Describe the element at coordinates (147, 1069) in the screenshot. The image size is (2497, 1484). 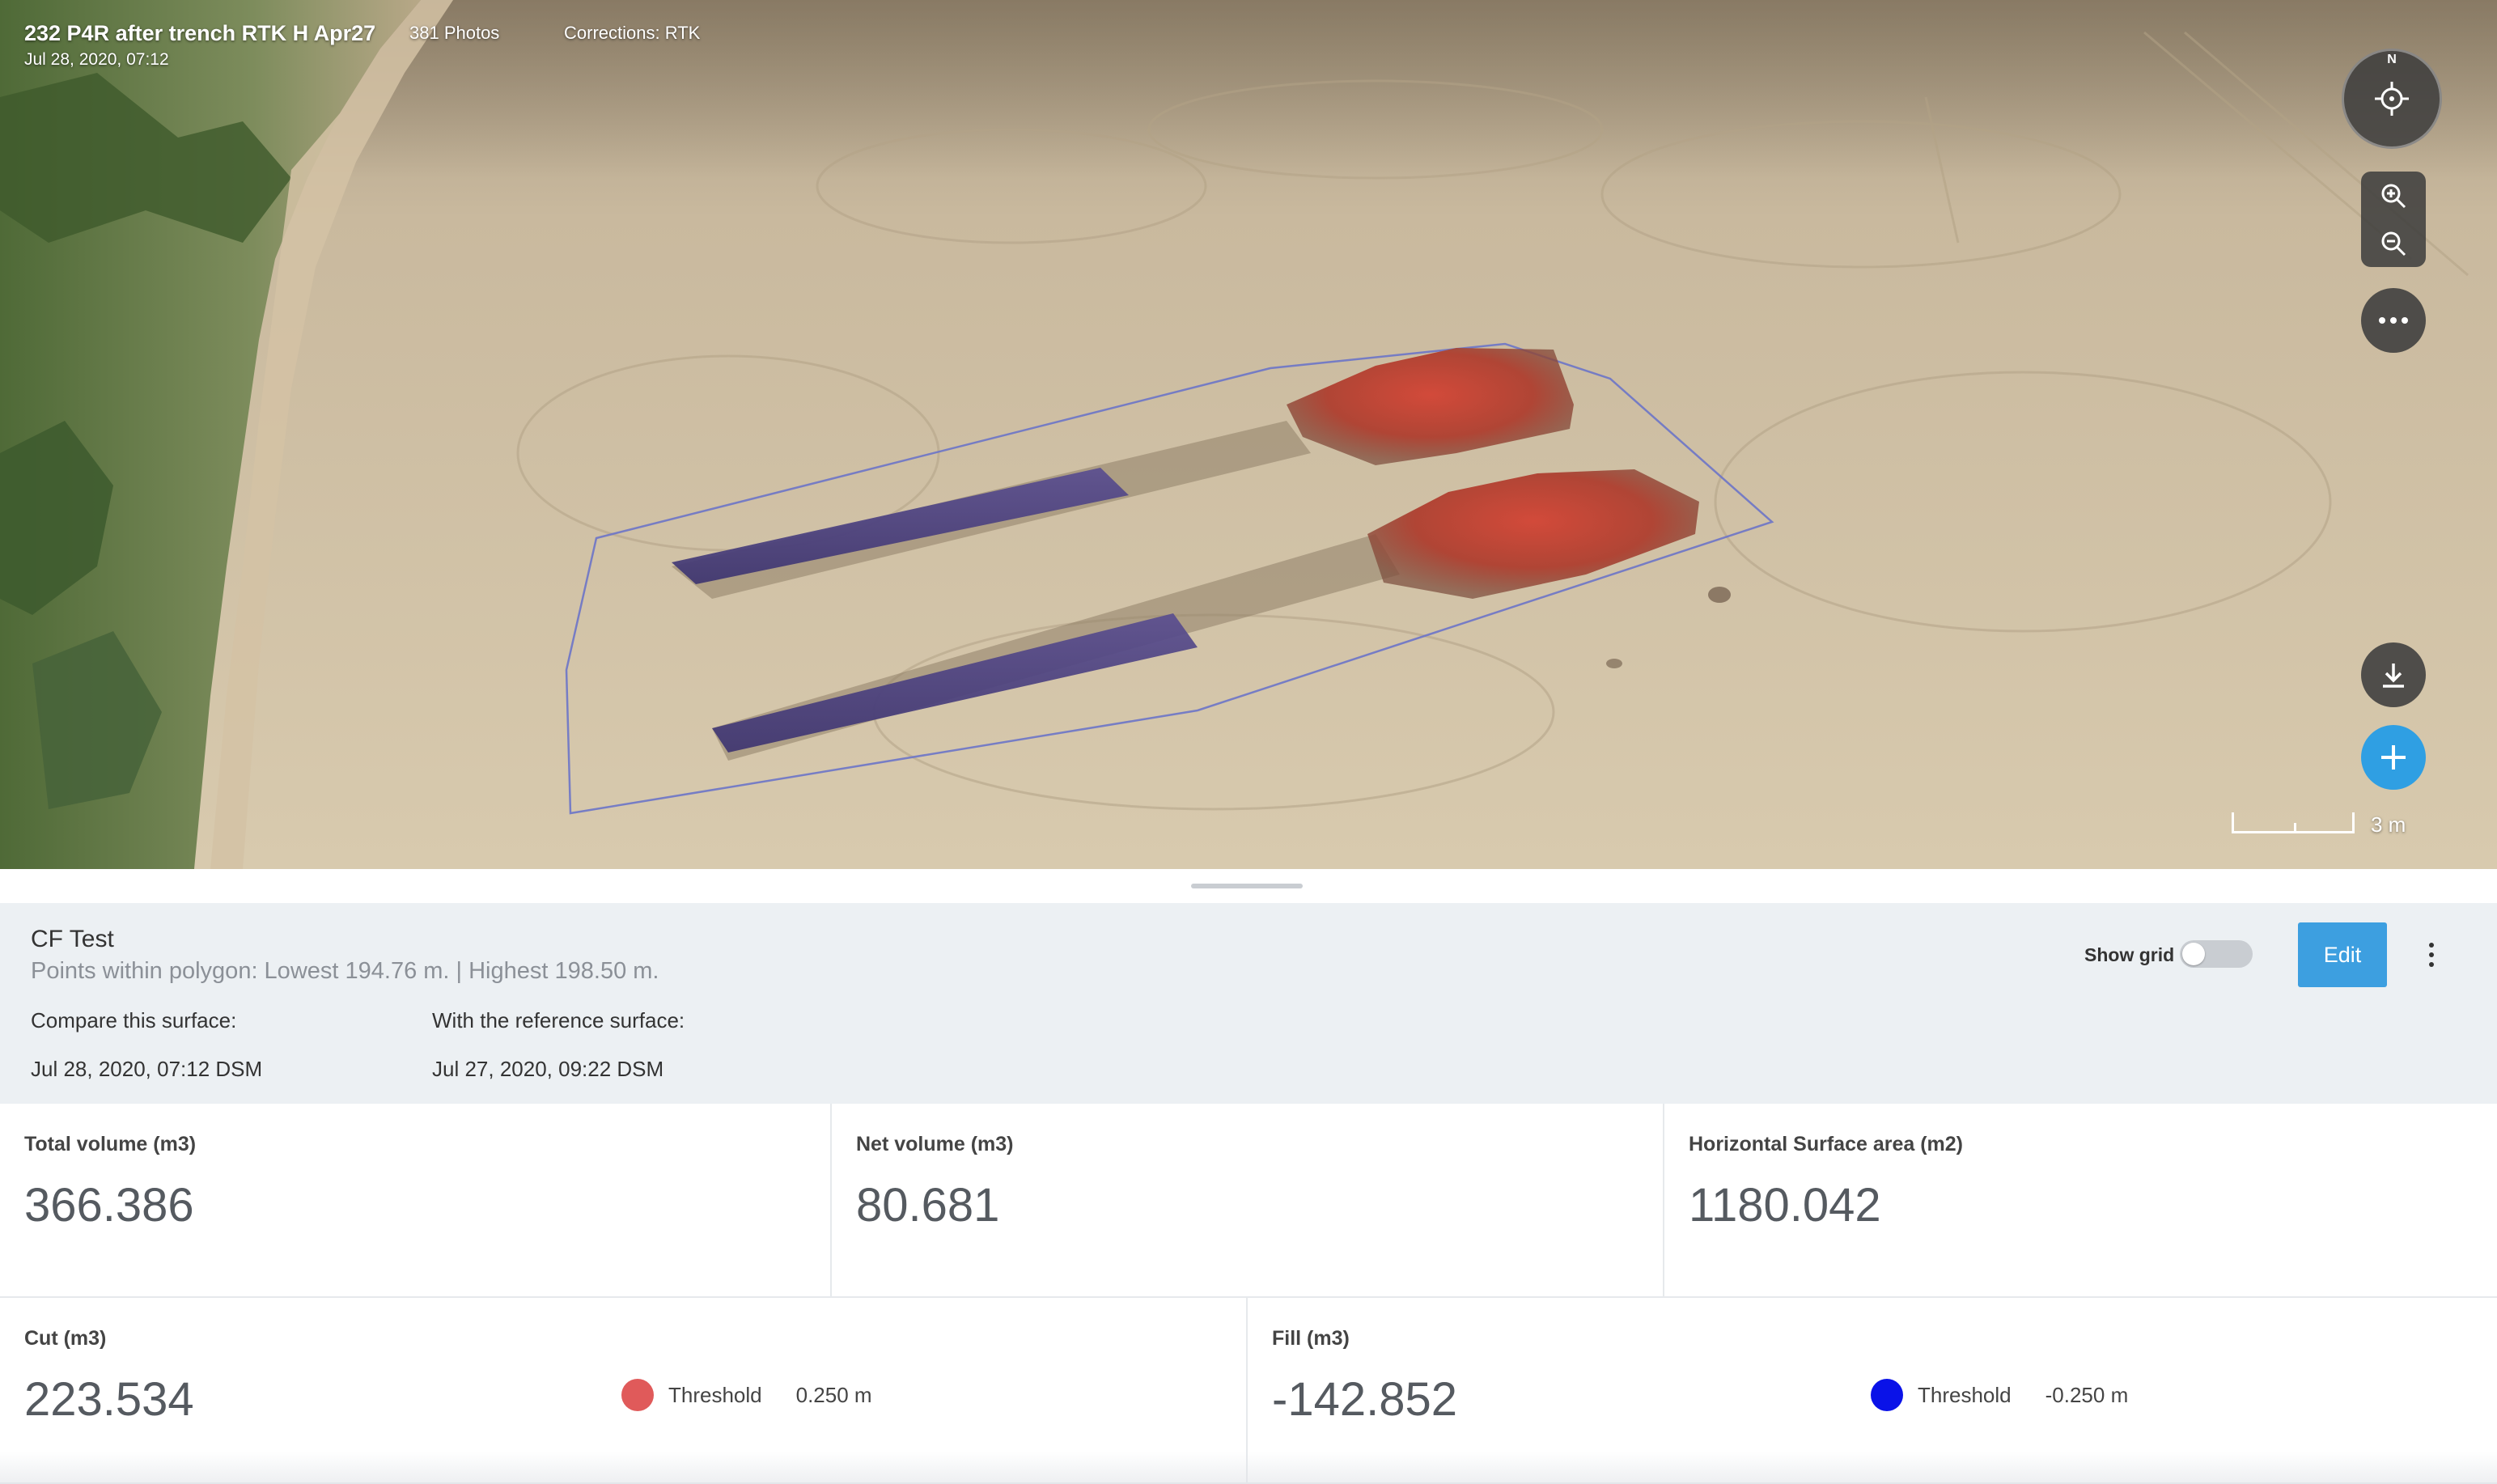
I see `compare-surface-value: Jul 28, 2020, 07:12 DSM` at that location.